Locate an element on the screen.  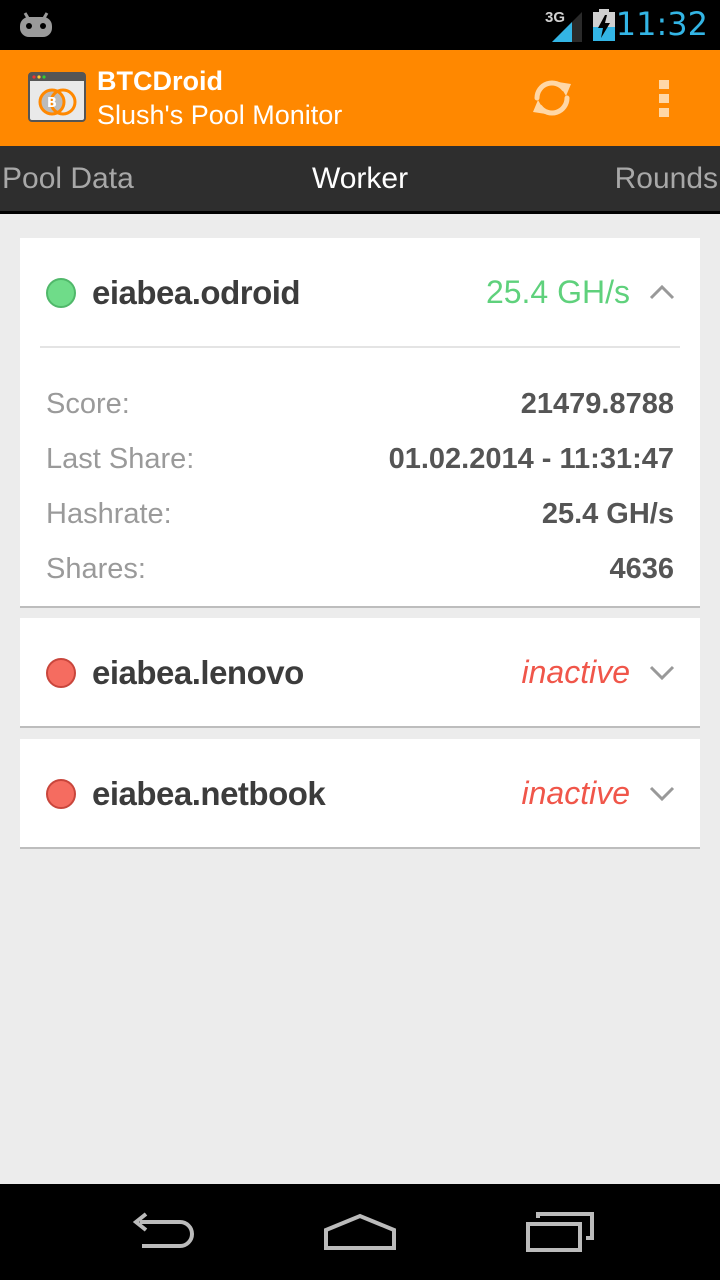
detail-row-score: Score: 21479.8788 is located at coordinates (360, 401).